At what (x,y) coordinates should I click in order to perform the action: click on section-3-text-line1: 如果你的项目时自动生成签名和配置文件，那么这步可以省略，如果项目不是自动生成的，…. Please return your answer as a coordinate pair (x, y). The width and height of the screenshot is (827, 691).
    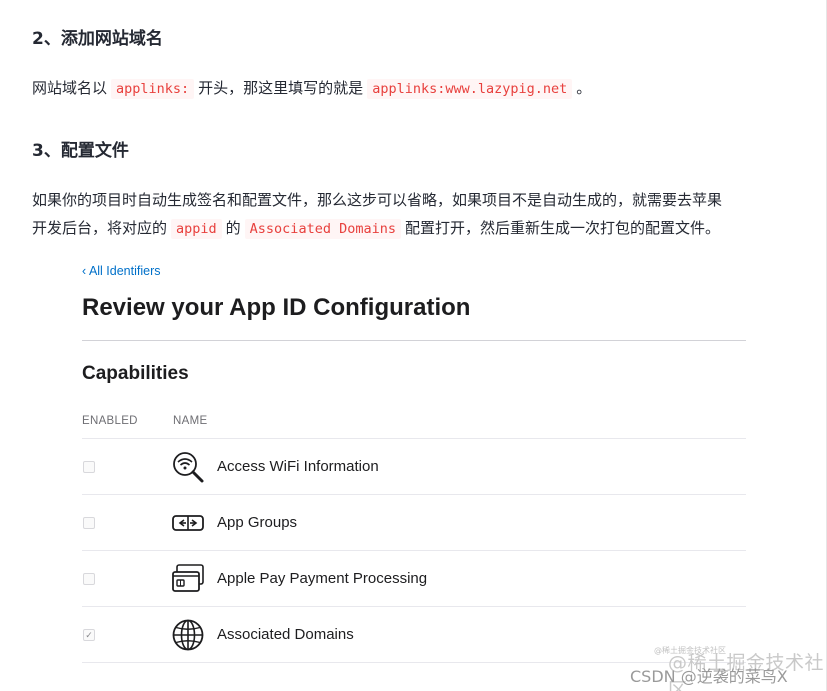
    Looking at the image, I should click on (377, 200).